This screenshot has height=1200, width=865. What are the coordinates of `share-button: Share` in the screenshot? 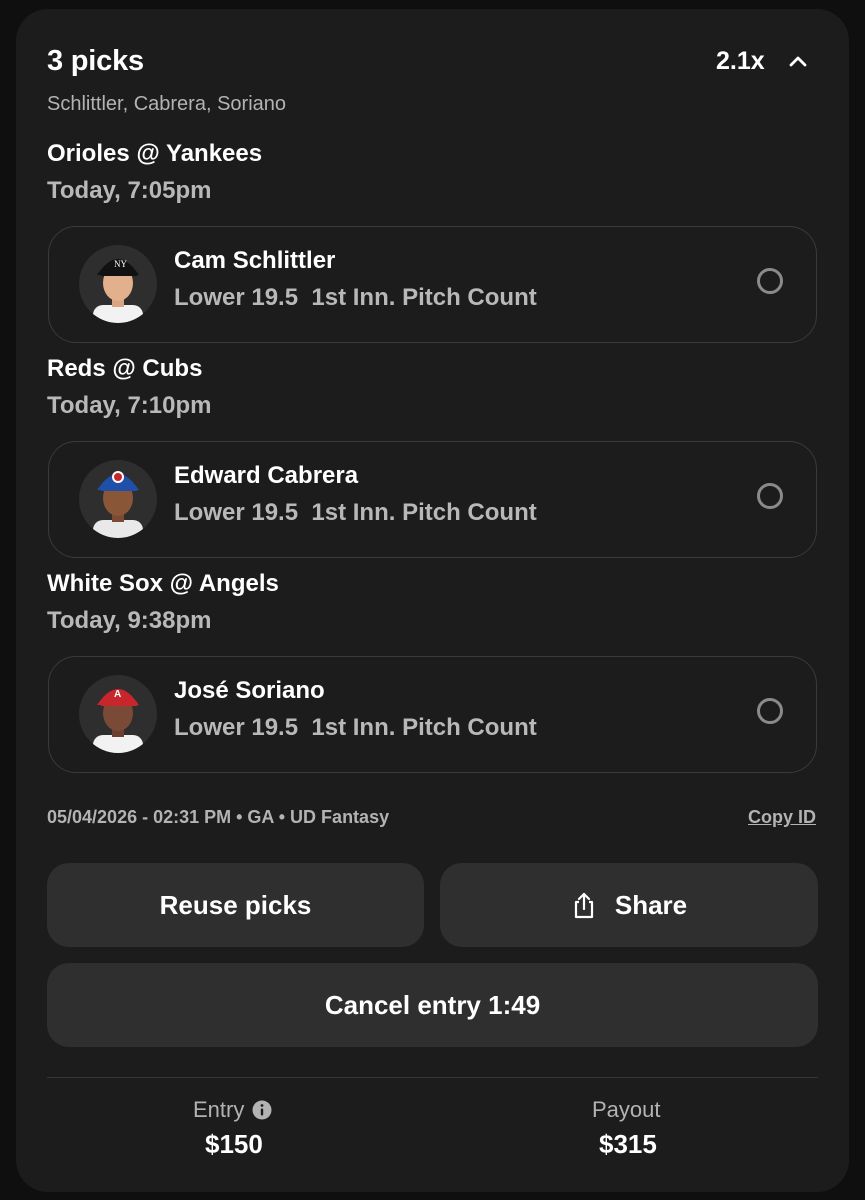 It's located at (629, 905).